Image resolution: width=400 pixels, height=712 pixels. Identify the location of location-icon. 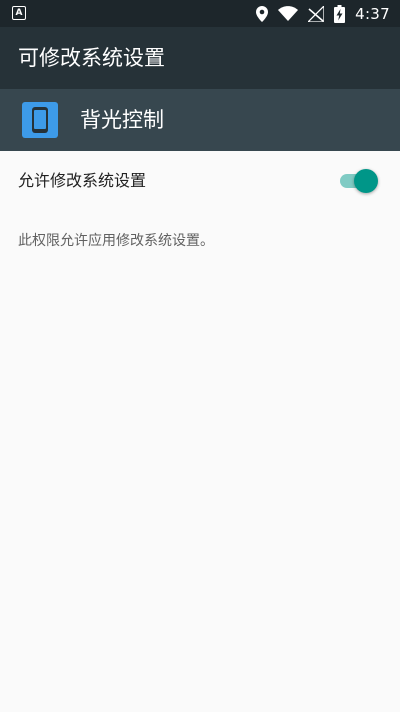
(262, 13).